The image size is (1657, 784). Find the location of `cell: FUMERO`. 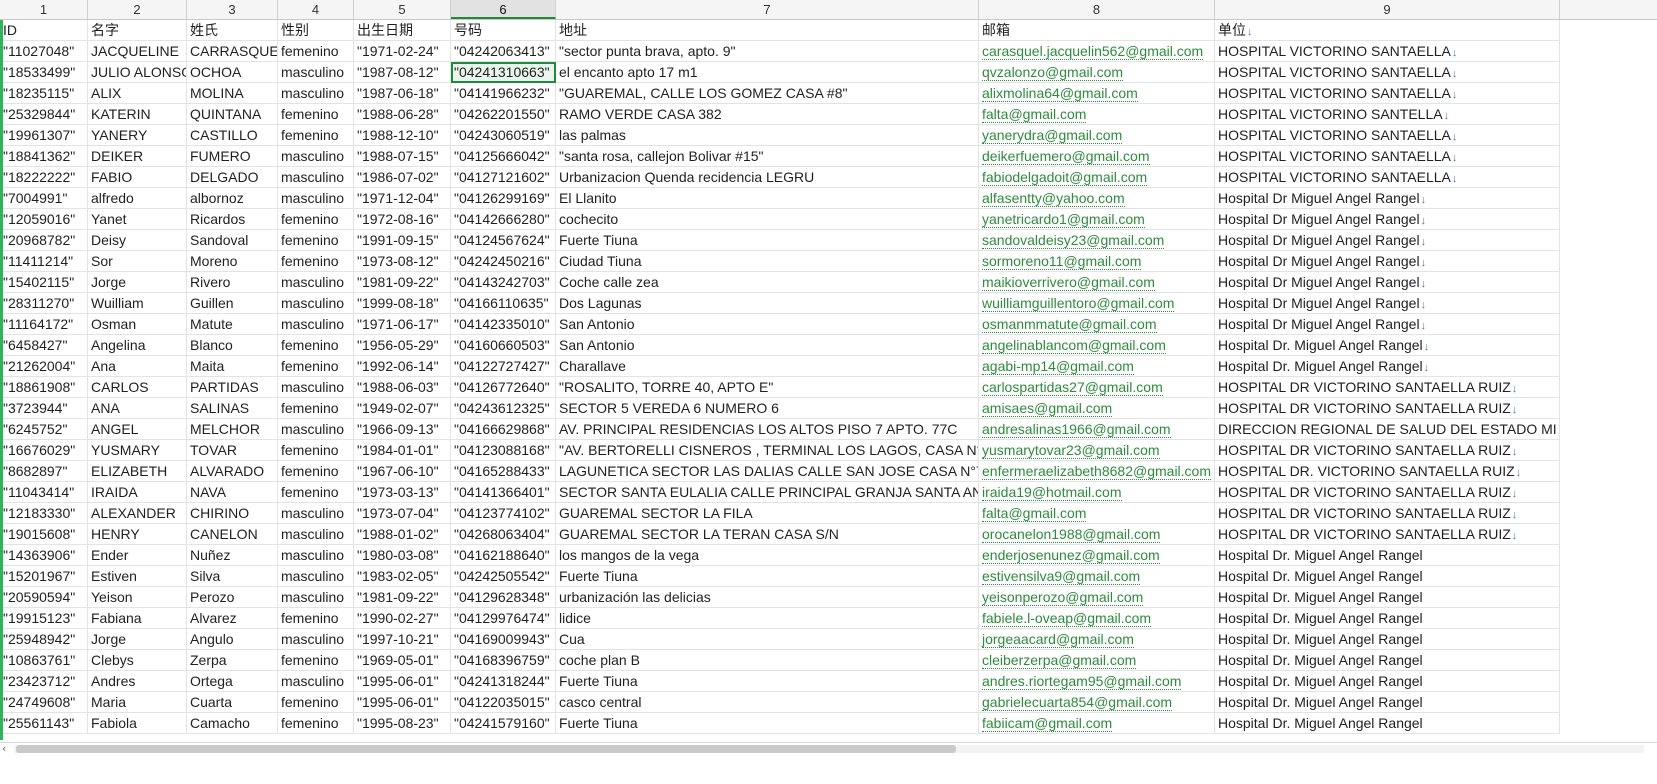

cell: FUMERO is located at coordinates (232, 156).